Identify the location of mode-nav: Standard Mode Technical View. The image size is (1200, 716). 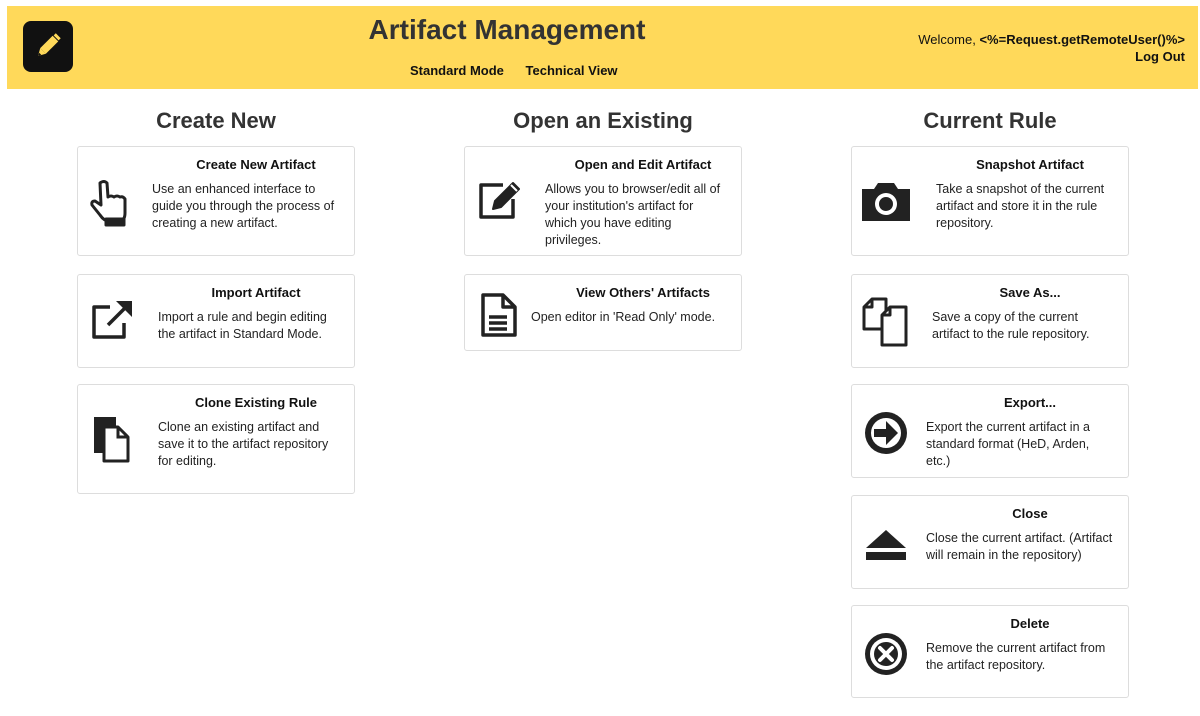
(523, 70).